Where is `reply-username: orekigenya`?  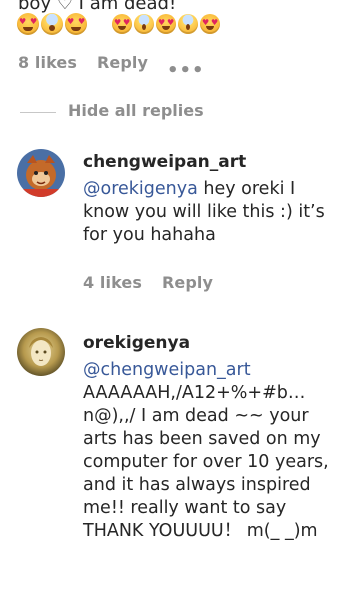 reply-username: orekigenya is located at coordinates (136, 343).